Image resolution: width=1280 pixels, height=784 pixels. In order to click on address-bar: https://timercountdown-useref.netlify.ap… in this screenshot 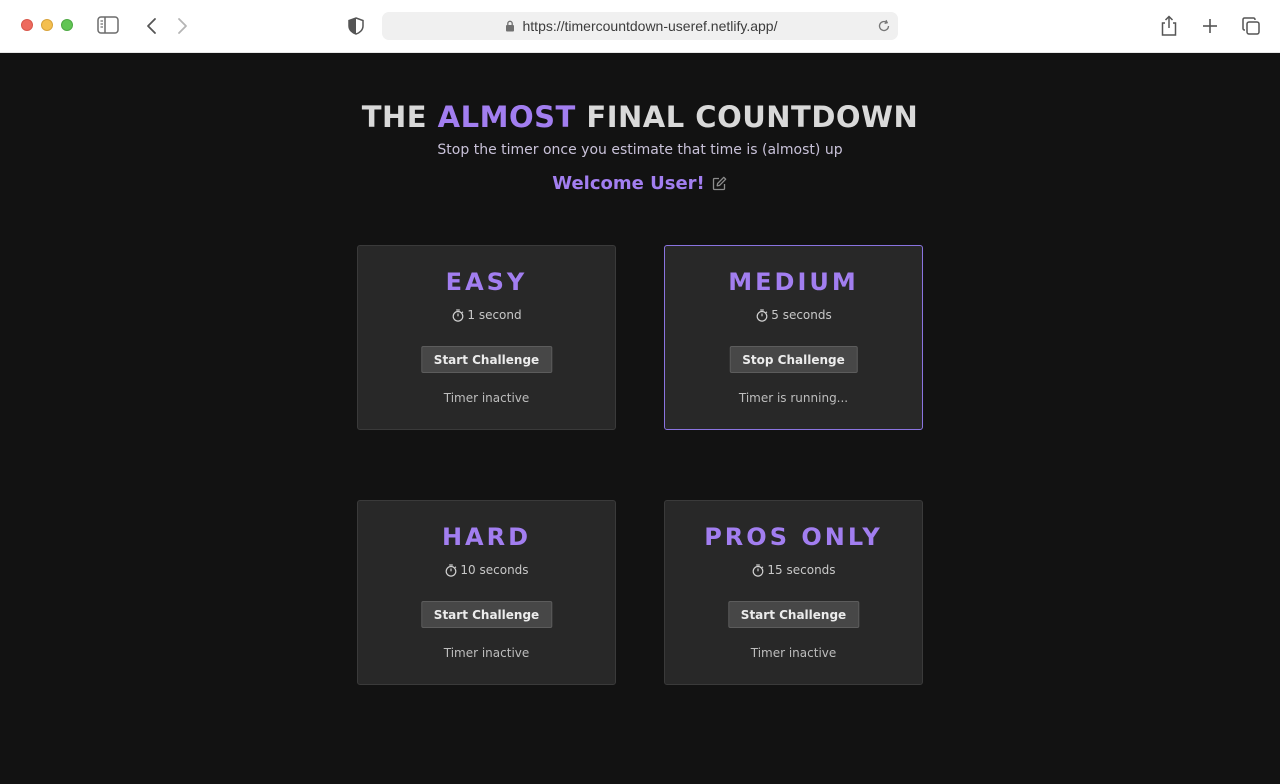, I will do `click(640, 26)`.